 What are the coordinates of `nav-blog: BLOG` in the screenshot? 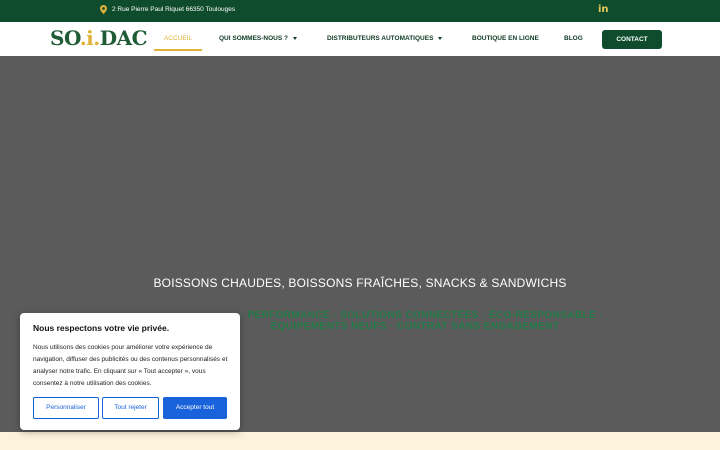 It's located at (573, 38).